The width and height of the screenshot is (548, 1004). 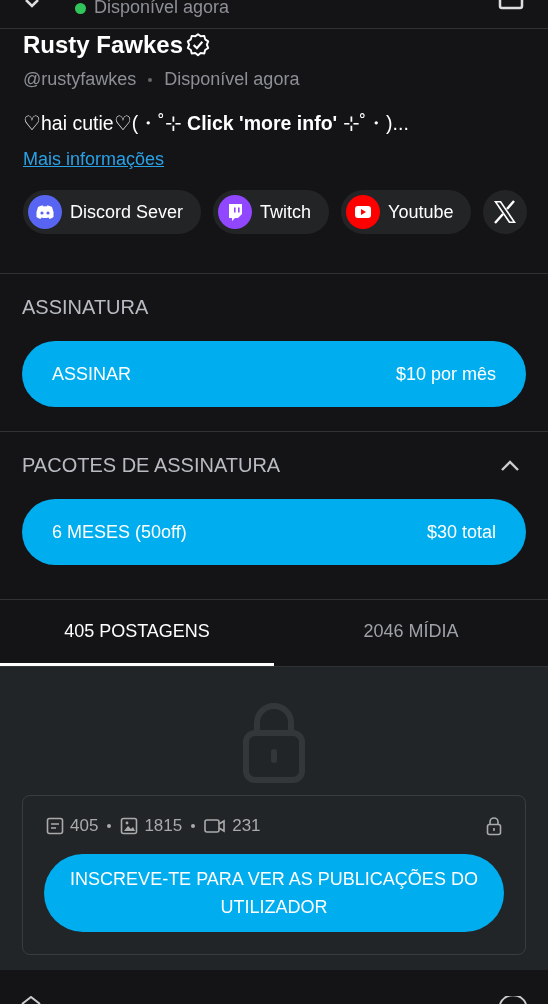 What do you see at coordinates (494, 826) in the screenshot?
I see `padlock-icon` at bounding box center [494, 826].